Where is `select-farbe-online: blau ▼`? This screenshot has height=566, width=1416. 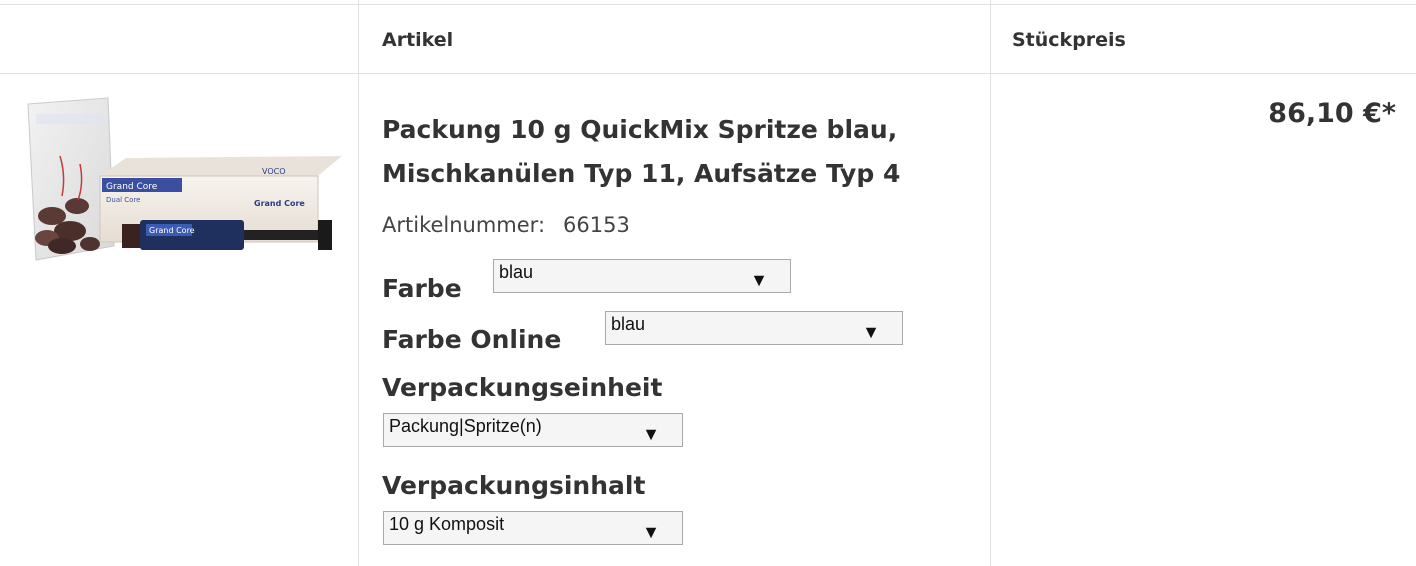
select-farbe-online: blau ▼ is located at coordinates (754, 328).